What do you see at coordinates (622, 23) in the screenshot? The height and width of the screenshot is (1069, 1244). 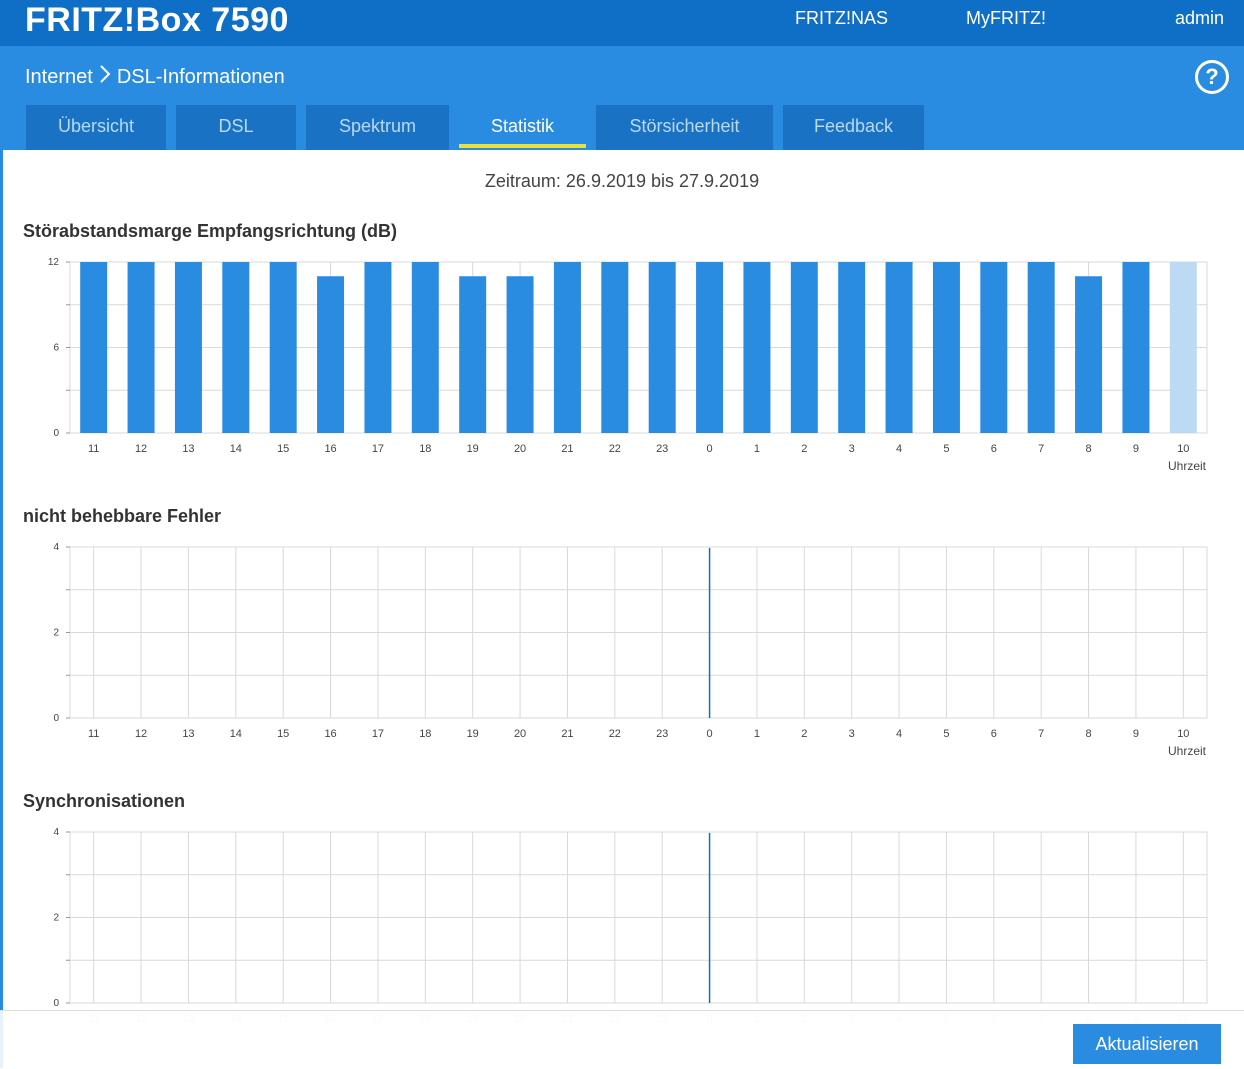 I see `top-bar: FRITZ!Box 7590 FRITZ!NAS MyFRITZ! admin` at bounding box center [622, 23].